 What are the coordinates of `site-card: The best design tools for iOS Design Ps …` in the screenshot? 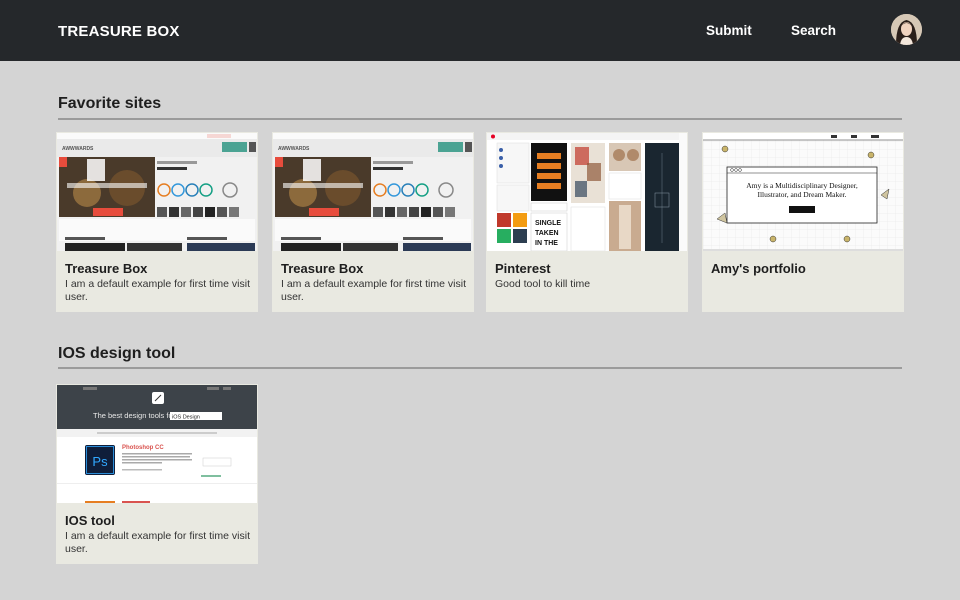 It's located at (157, 474).